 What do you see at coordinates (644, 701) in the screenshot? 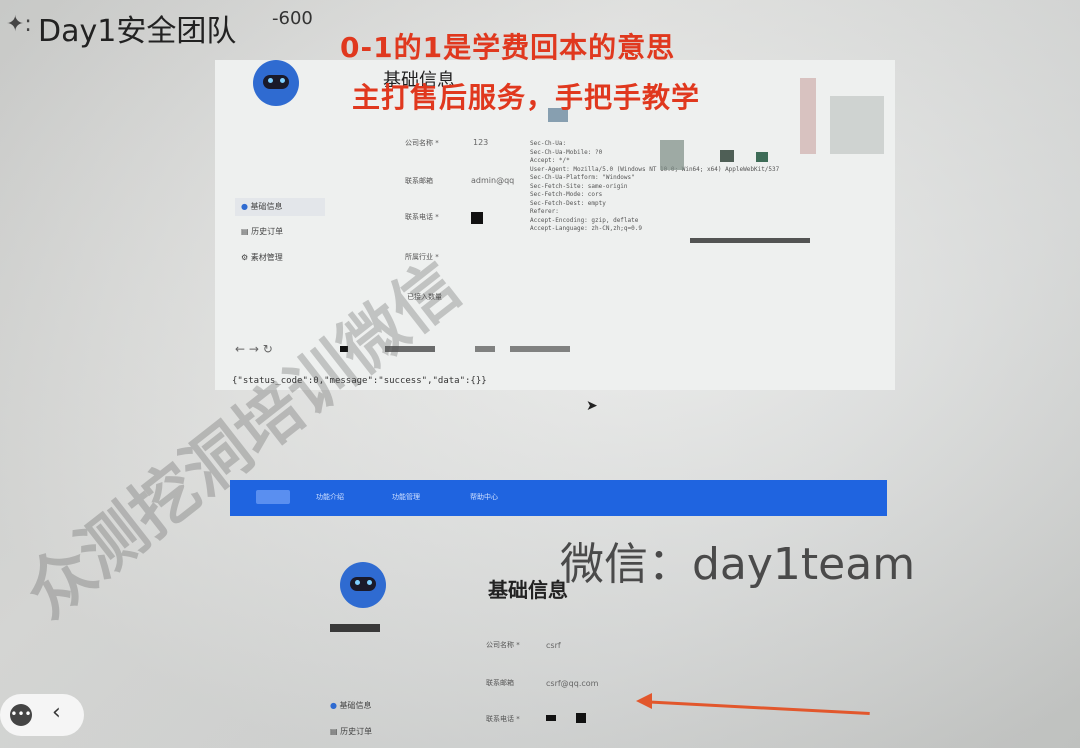
I see `annotation-arrow-head` at bounding box center [644, 701].